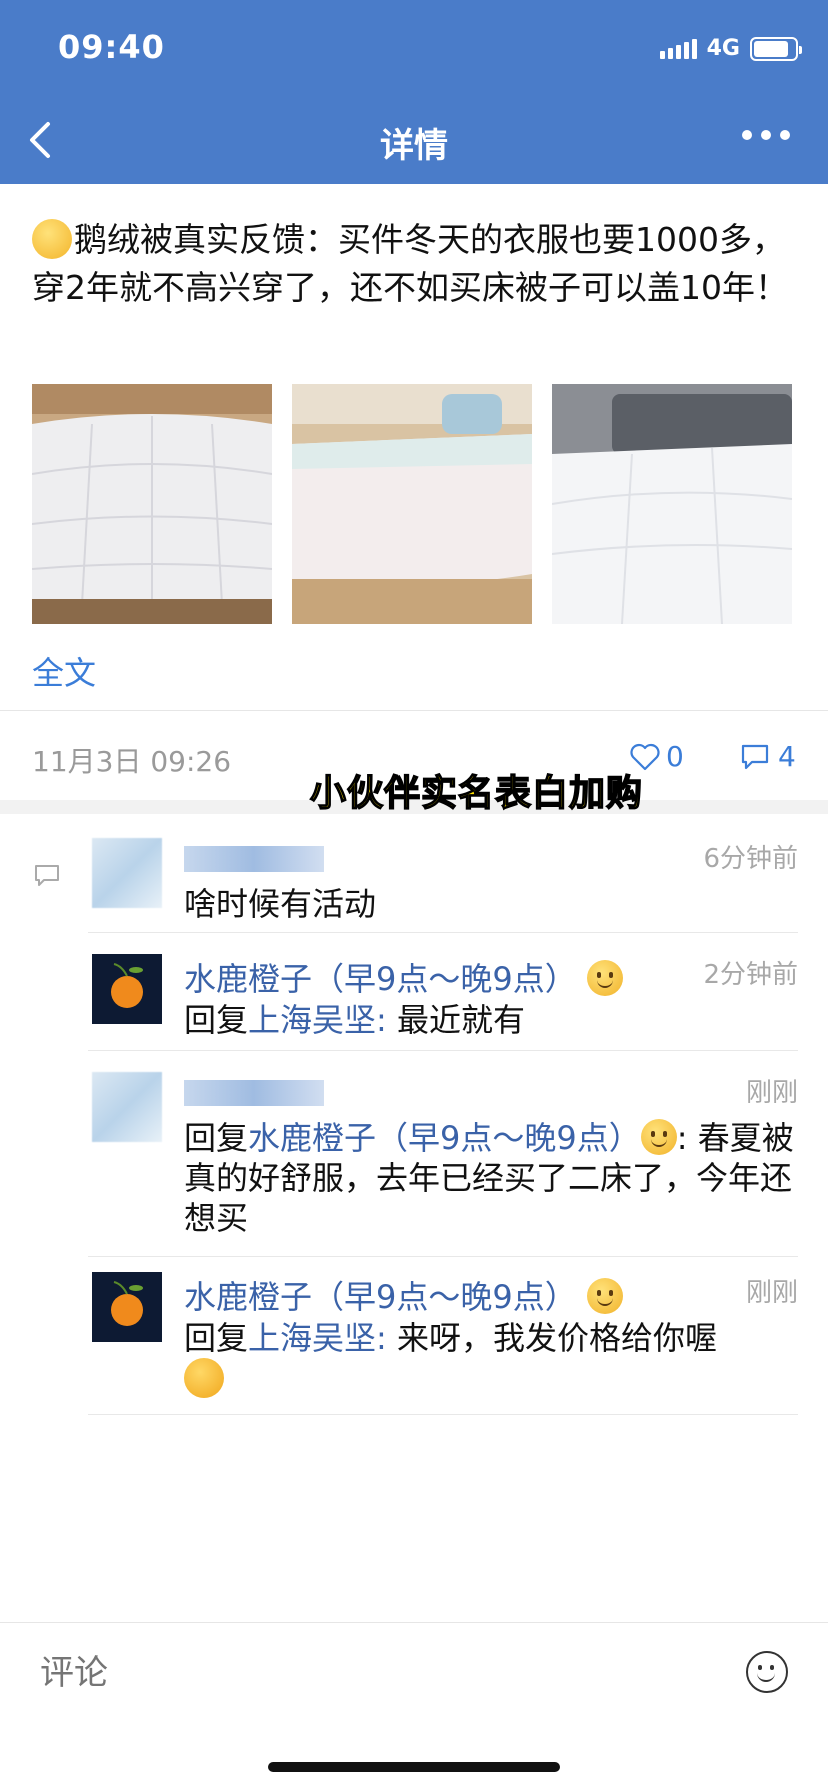 This screenshot has width=828, height=1792. Describe the element at coordinates (444, 1138) in the screenshot. I see `reply-mention: 水鹿橙子（早9点～晚9点）` at that location.